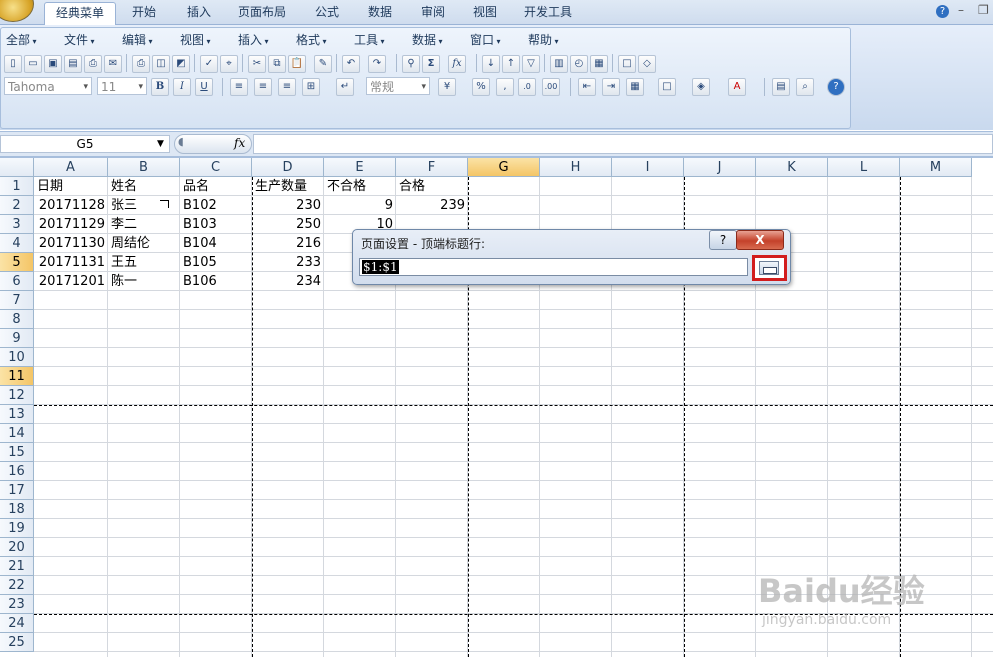 The image size is (993, 657). I want to click on data-cell-name: 李二, so click(144, 224).